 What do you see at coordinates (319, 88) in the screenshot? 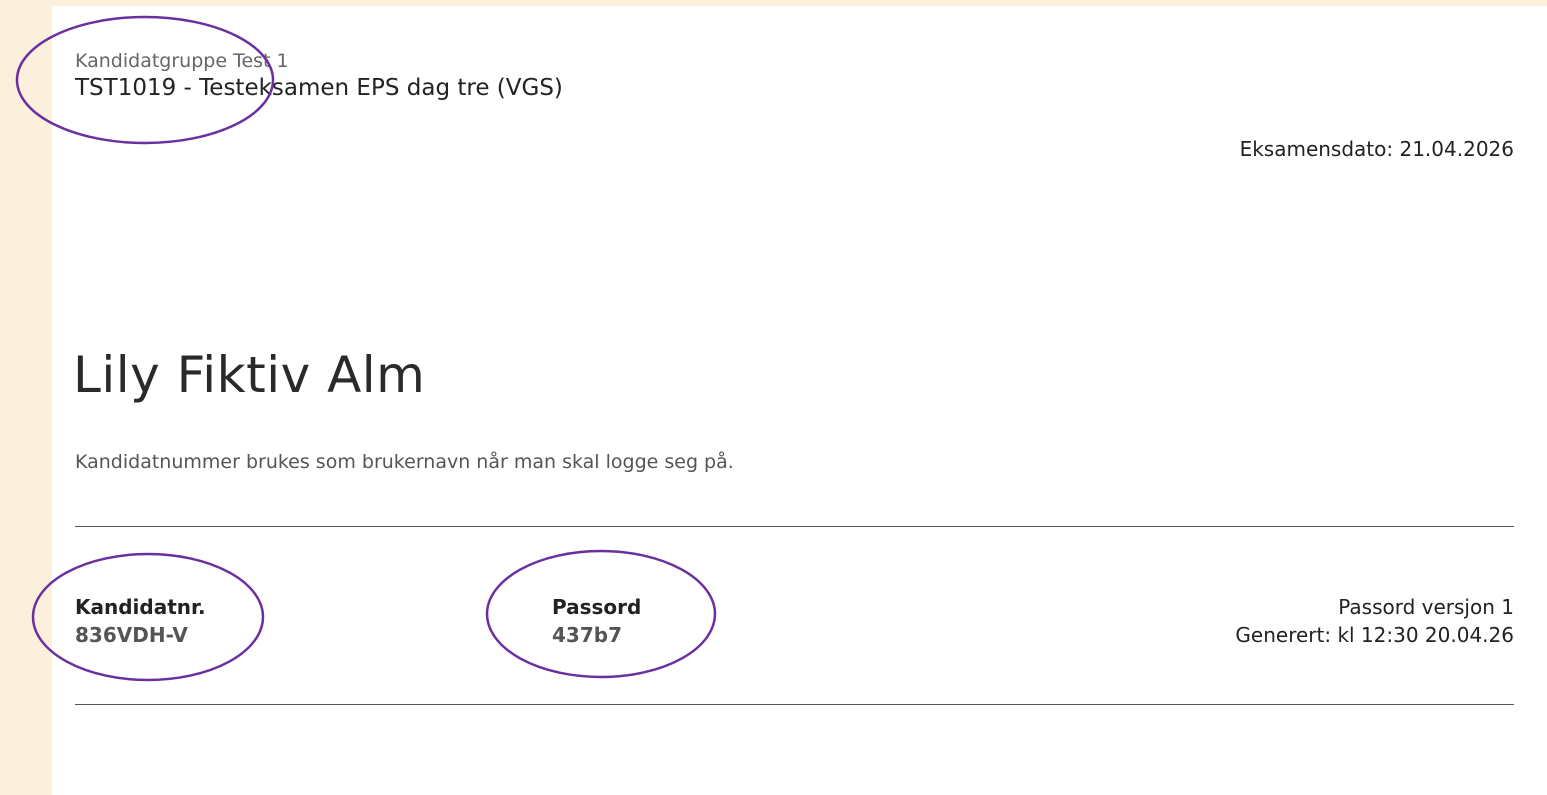
I see `exam-title: TST1019 - Testeksamen EPS dag tre (VGS)` at bounding box center [319, 88].